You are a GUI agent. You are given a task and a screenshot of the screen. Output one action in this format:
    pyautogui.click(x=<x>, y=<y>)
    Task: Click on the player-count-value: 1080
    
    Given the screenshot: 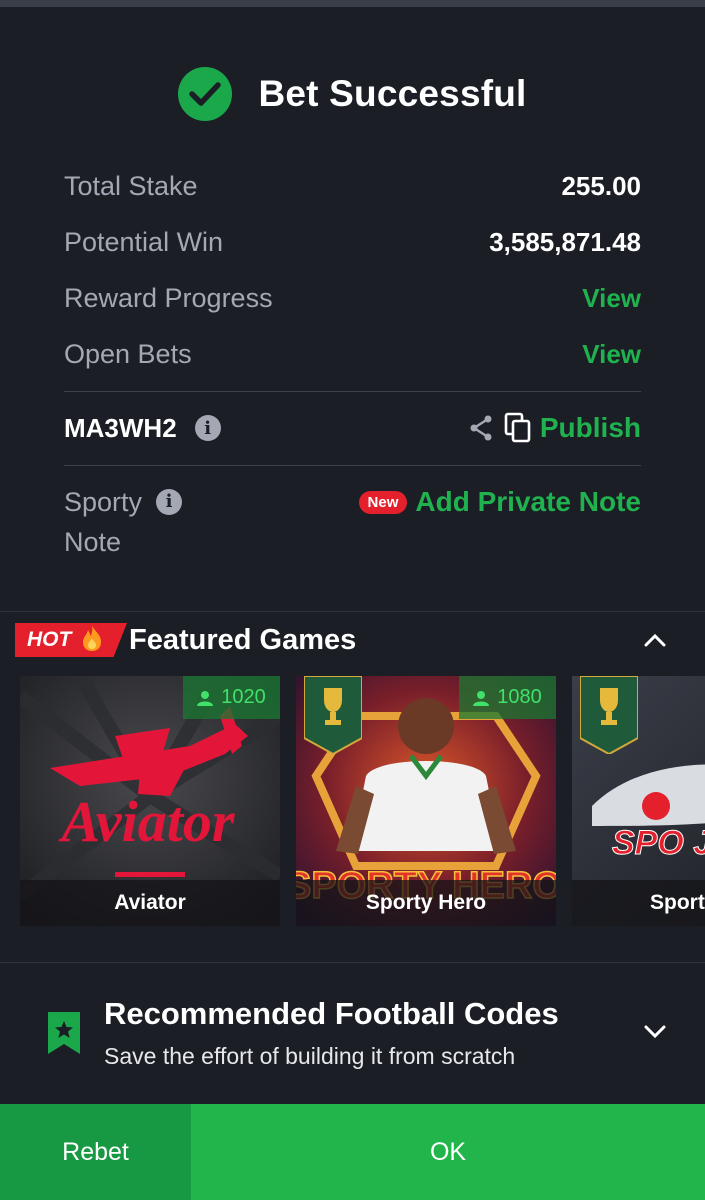 What is the action you would take?
    pyautogui.click(x=519, y=697)
    